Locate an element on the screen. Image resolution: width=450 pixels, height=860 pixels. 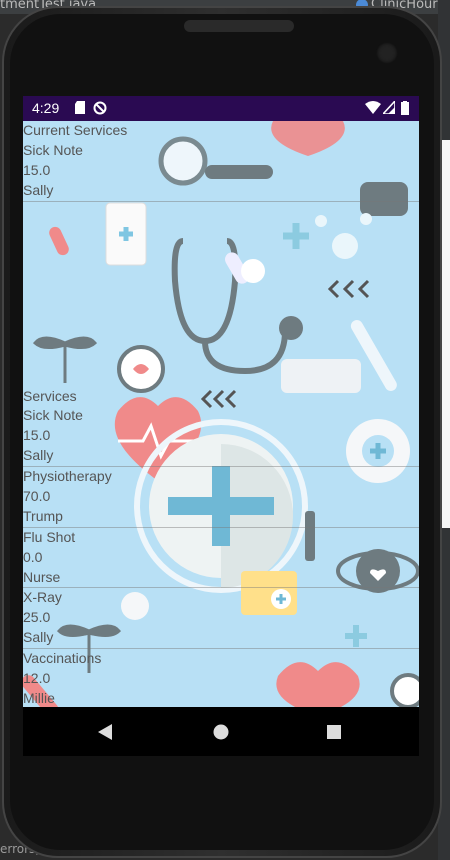
no-sync-icon is located at coordinates (100, 108).